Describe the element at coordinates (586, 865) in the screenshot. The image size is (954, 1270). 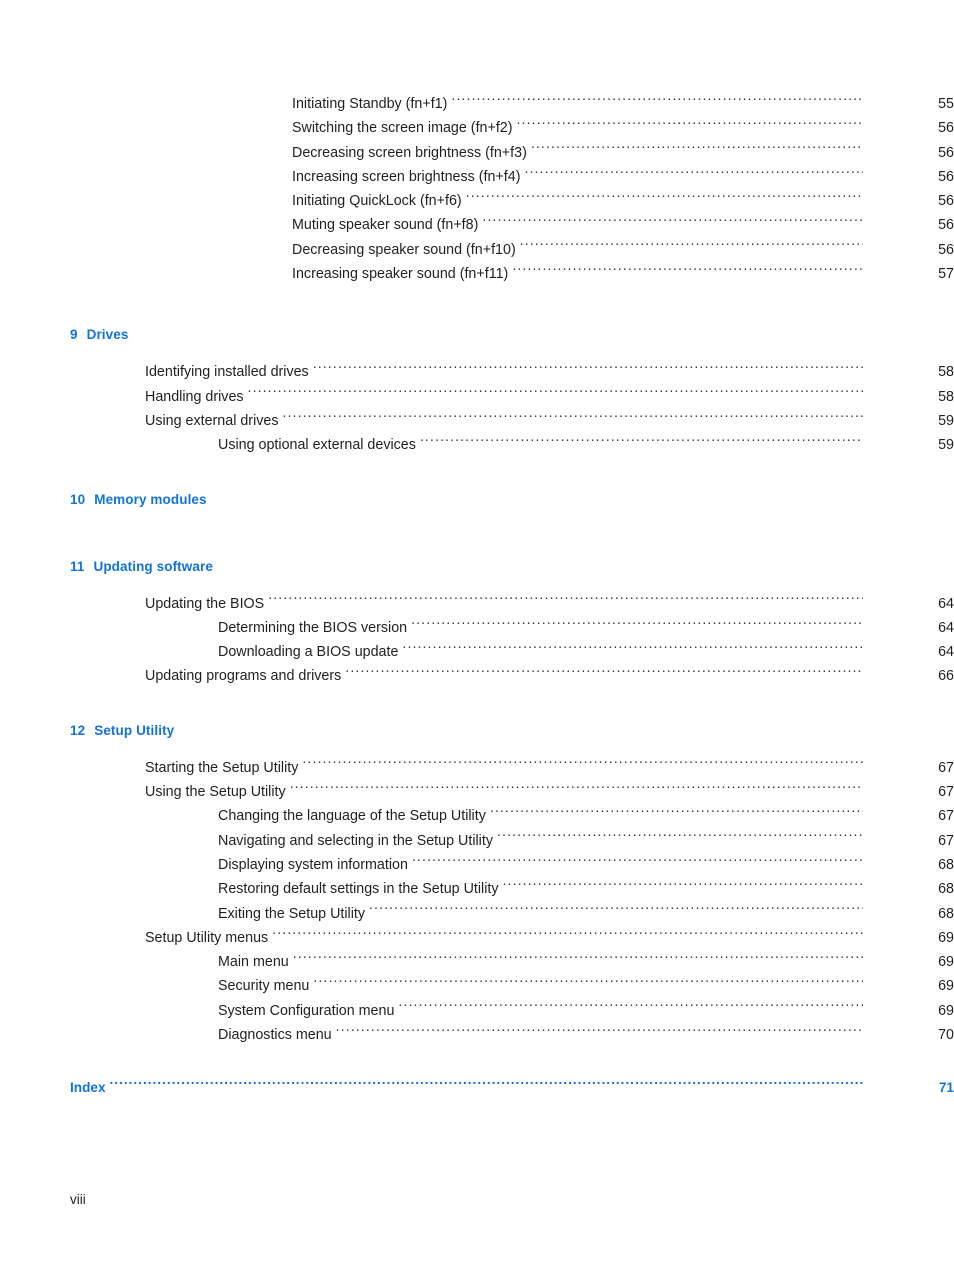
I see `toc-entry: Displaying system information 68` at that location.